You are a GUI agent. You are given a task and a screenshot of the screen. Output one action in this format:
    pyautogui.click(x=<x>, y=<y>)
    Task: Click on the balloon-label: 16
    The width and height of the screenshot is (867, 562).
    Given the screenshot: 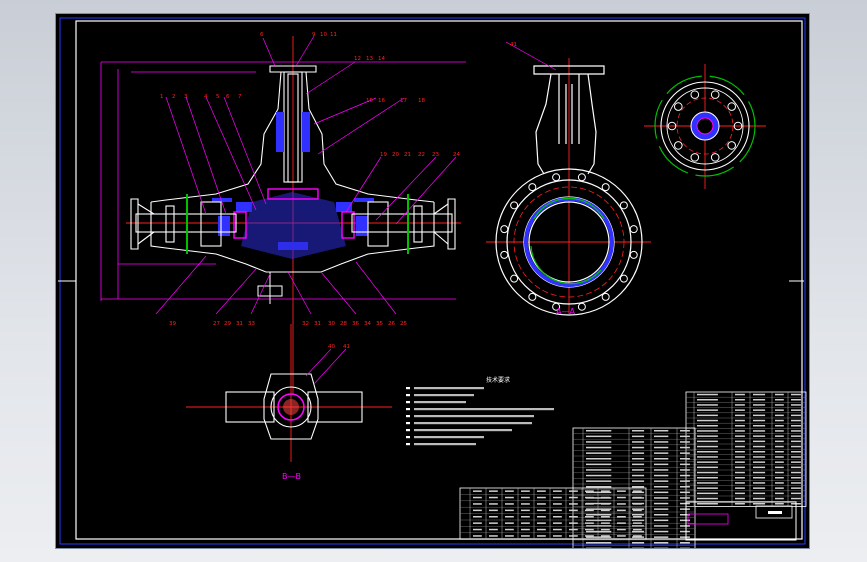 What is the action you would take?
    pyautogui.click(x=381, y=101)
    